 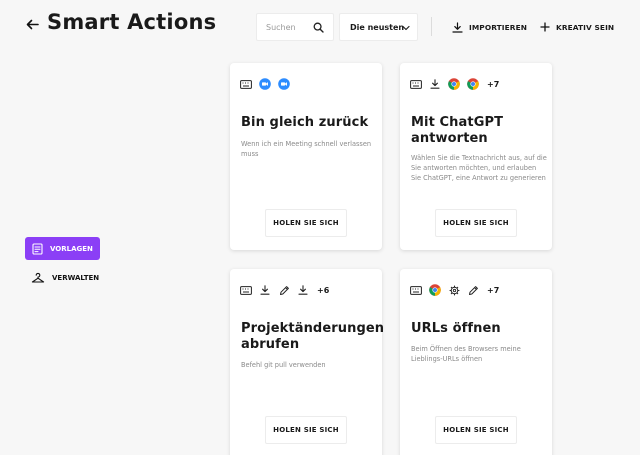 What do you see at coordinates (132, 22) in the screenshot?
I see `page-title: Smart Actions` at bounding box center [132, 22].